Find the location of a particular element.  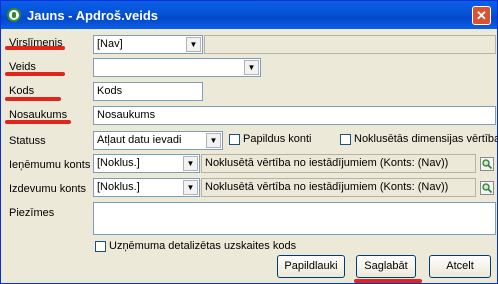

izdevumu-konts-label: Izdevumu konts is located at coordinates (48, 189).